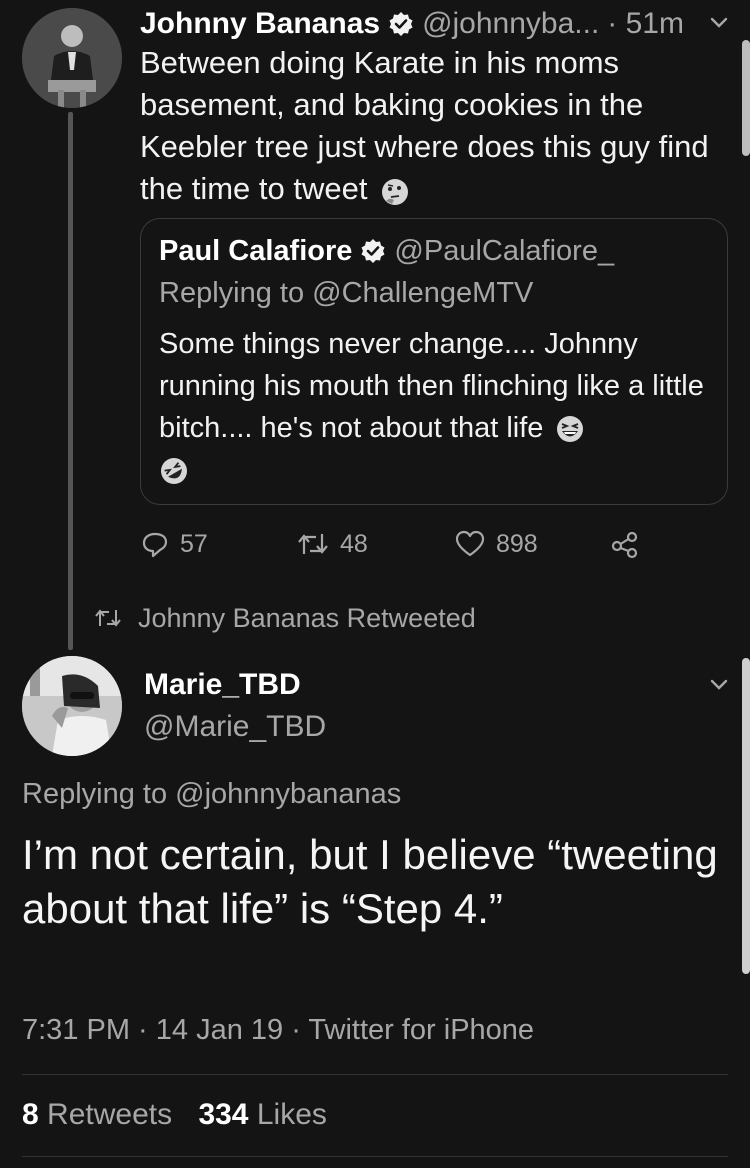 This screenshot has height=1168, width=750. Describe the element at coordinates (332, 544) in the screenshot. I see `retweet-button: 48` at that location.